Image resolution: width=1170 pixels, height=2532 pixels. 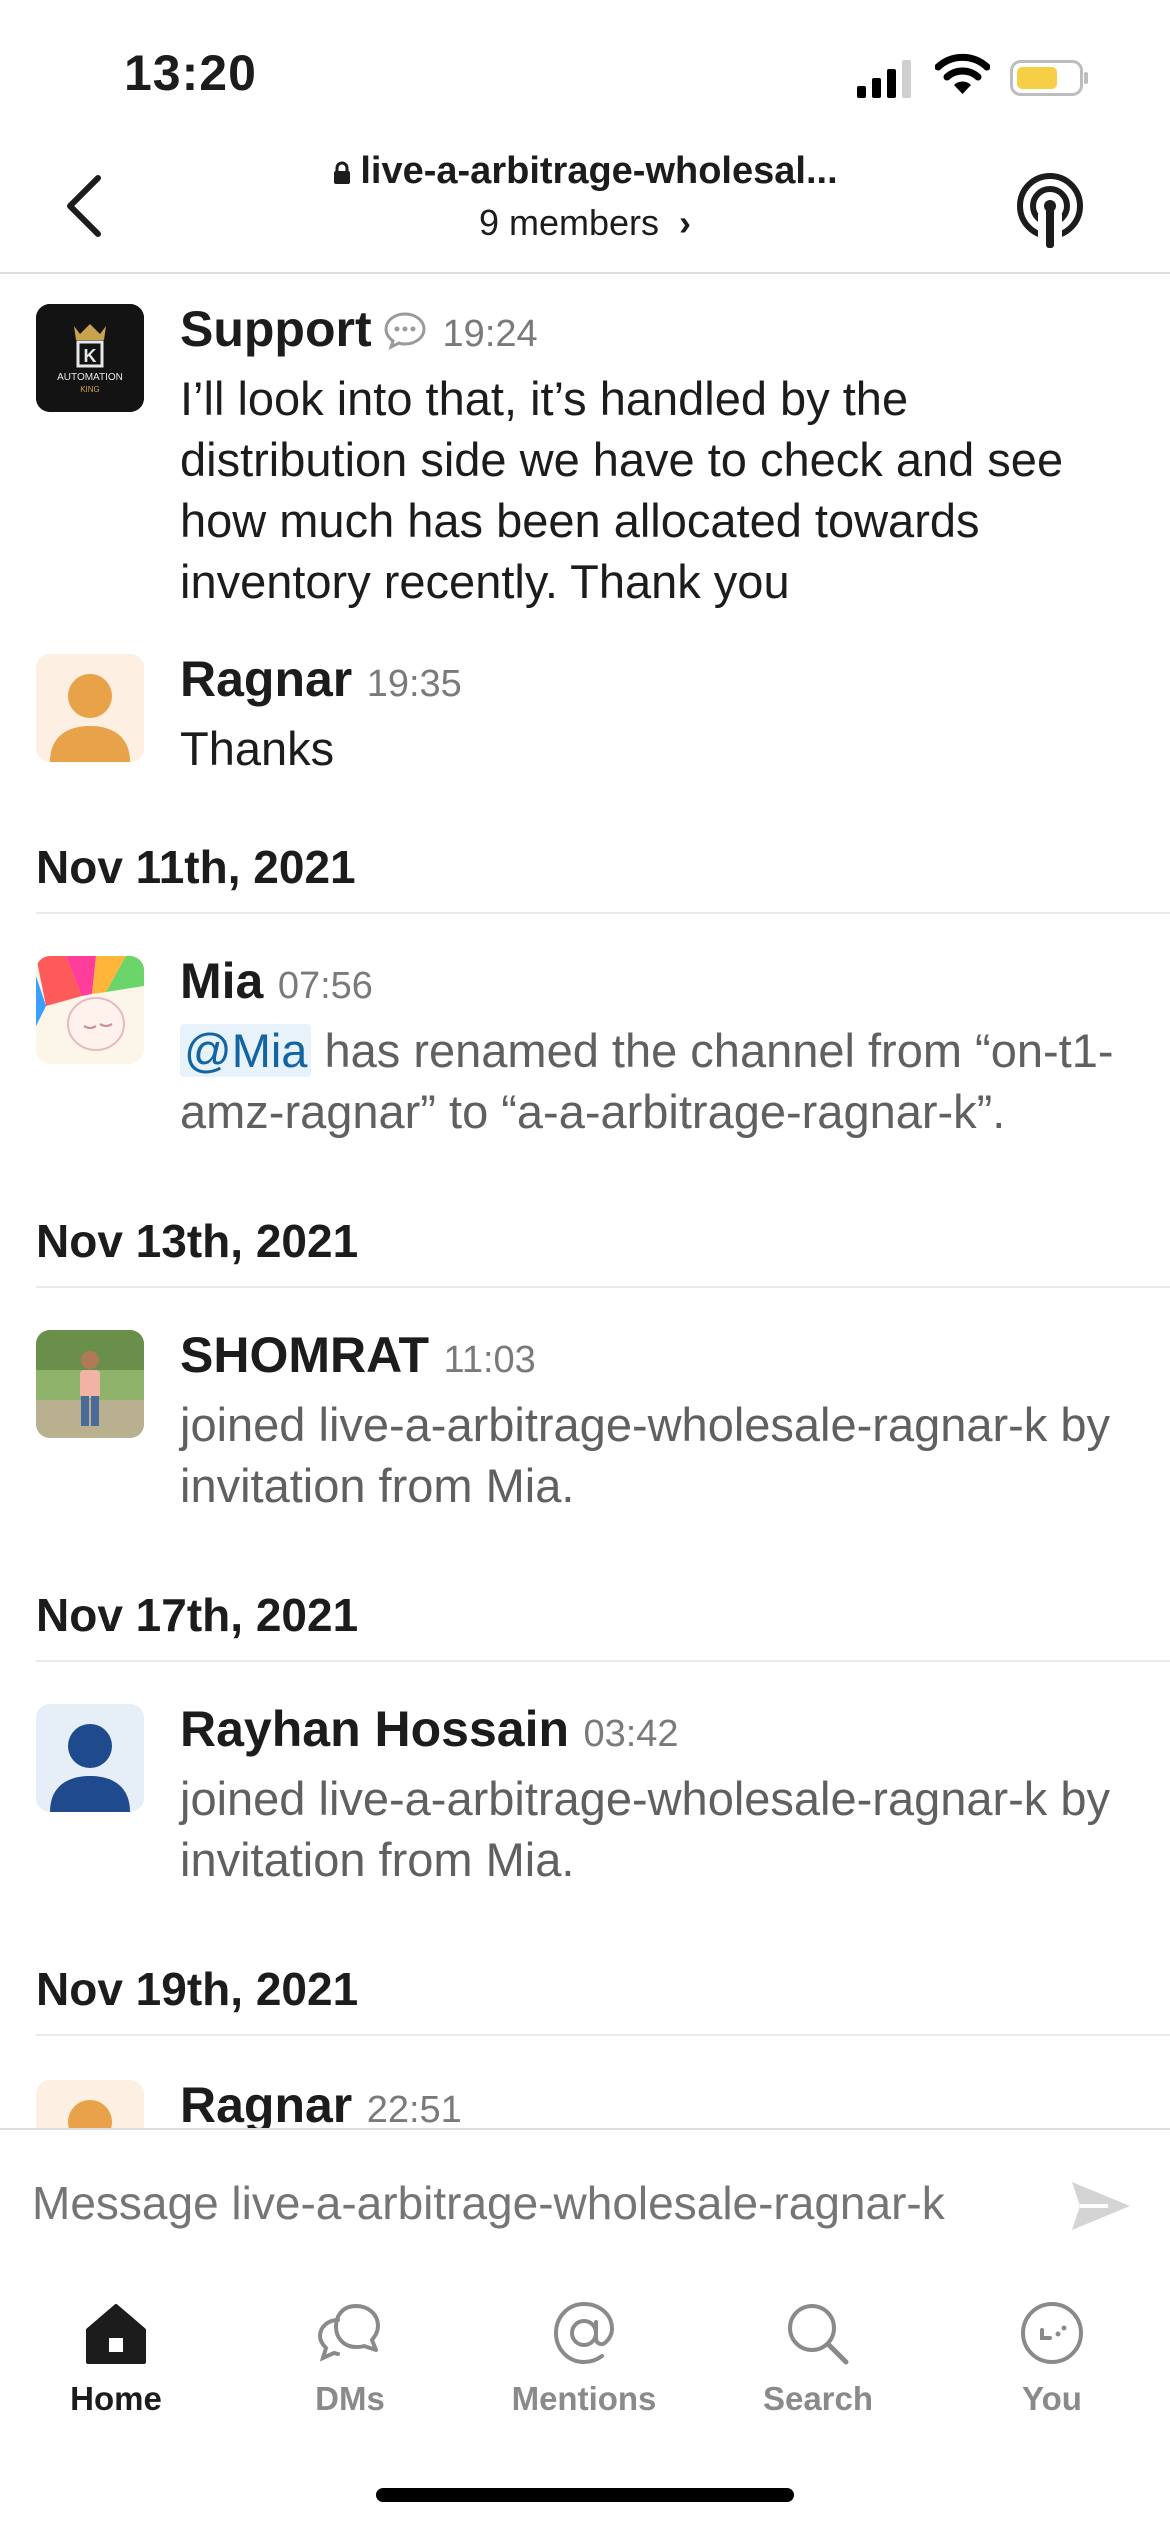 I want to click on message-time: 22:51, so click(x=414, y=2108).